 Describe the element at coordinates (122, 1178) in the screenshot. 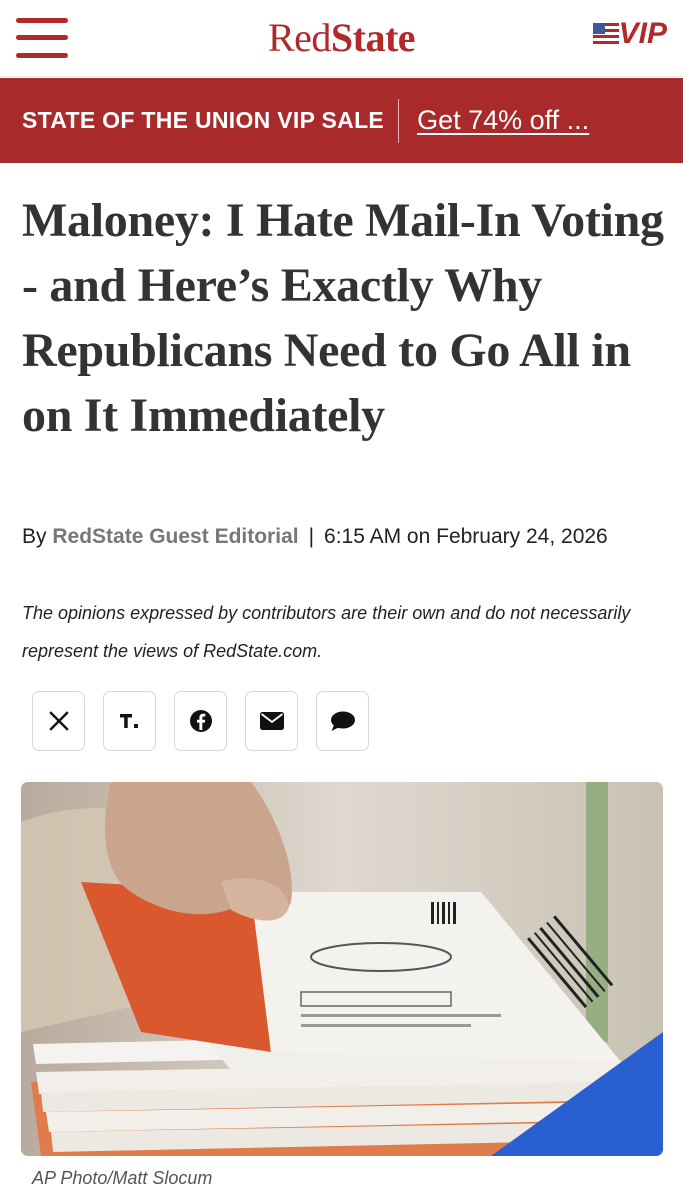

I see `image-caption: AP Photo/Matt Slocum` at that location.